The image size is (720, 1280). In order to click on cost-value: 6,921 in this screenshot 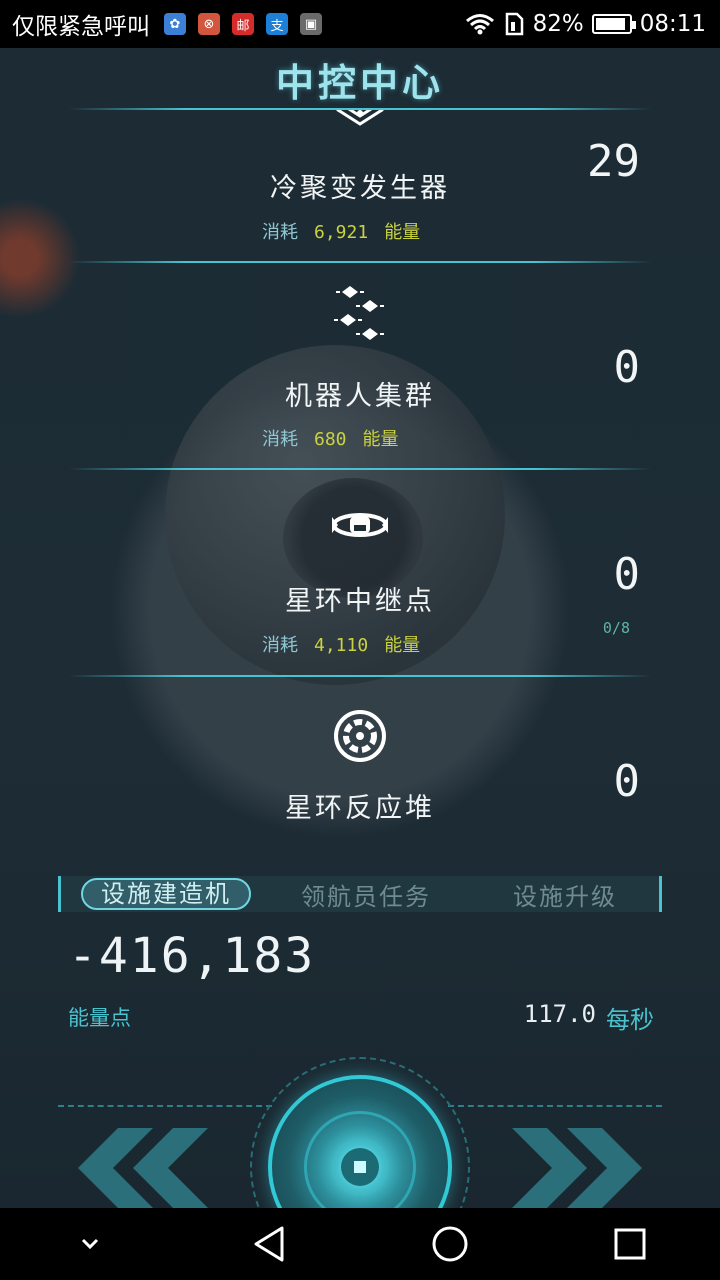, I will do `click(341, 232)`.